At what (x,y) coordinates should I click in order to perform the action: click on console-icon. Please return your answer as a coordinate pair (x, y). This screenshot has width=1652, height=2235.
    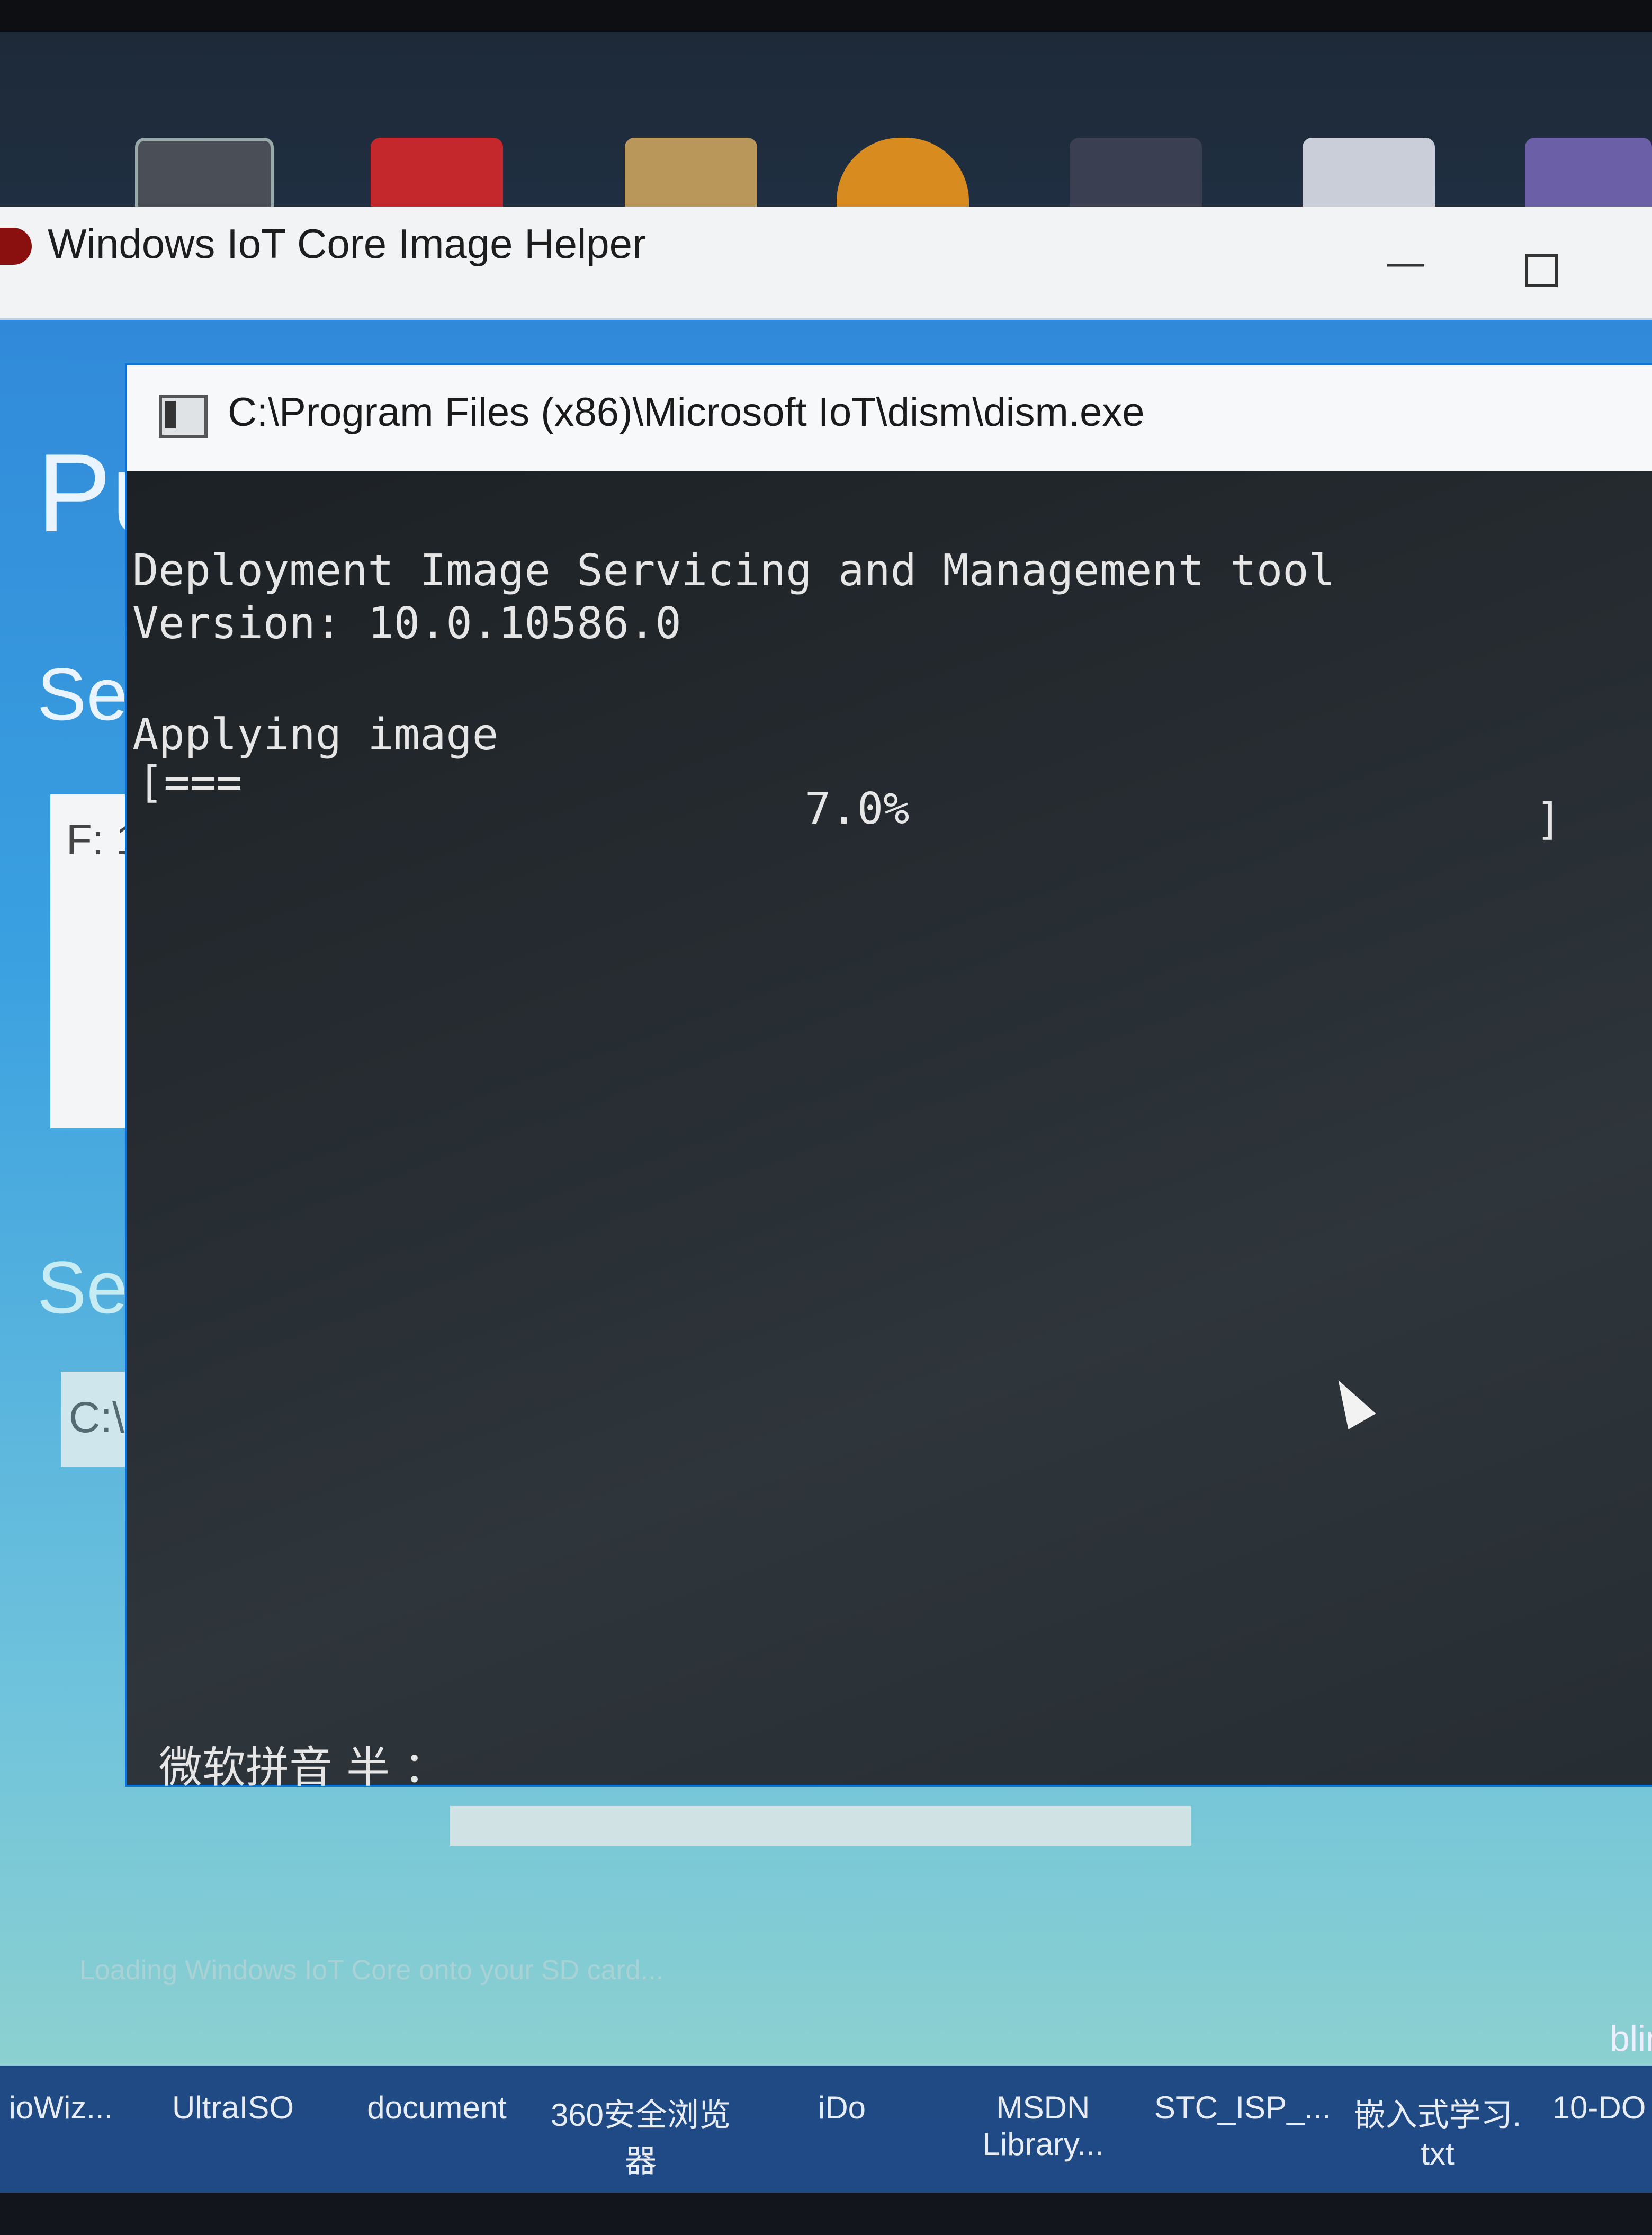
    Looking at the image, I should click on (183, 417).